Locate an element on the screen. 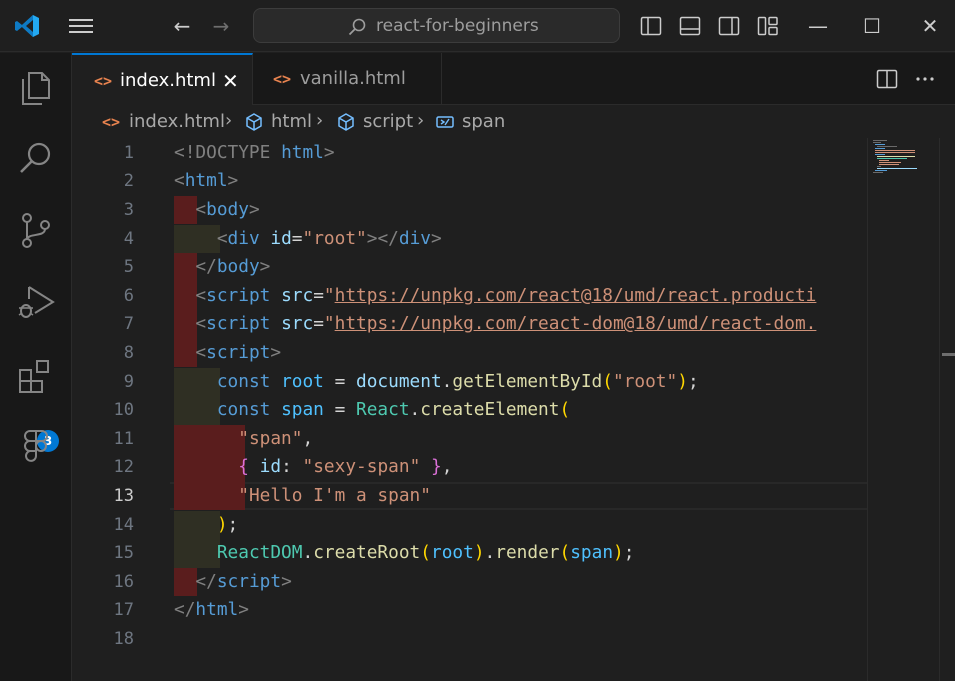 This screenshot has height=681, width=955. maximize-button: ☐ is located at coordinates (872, 26).